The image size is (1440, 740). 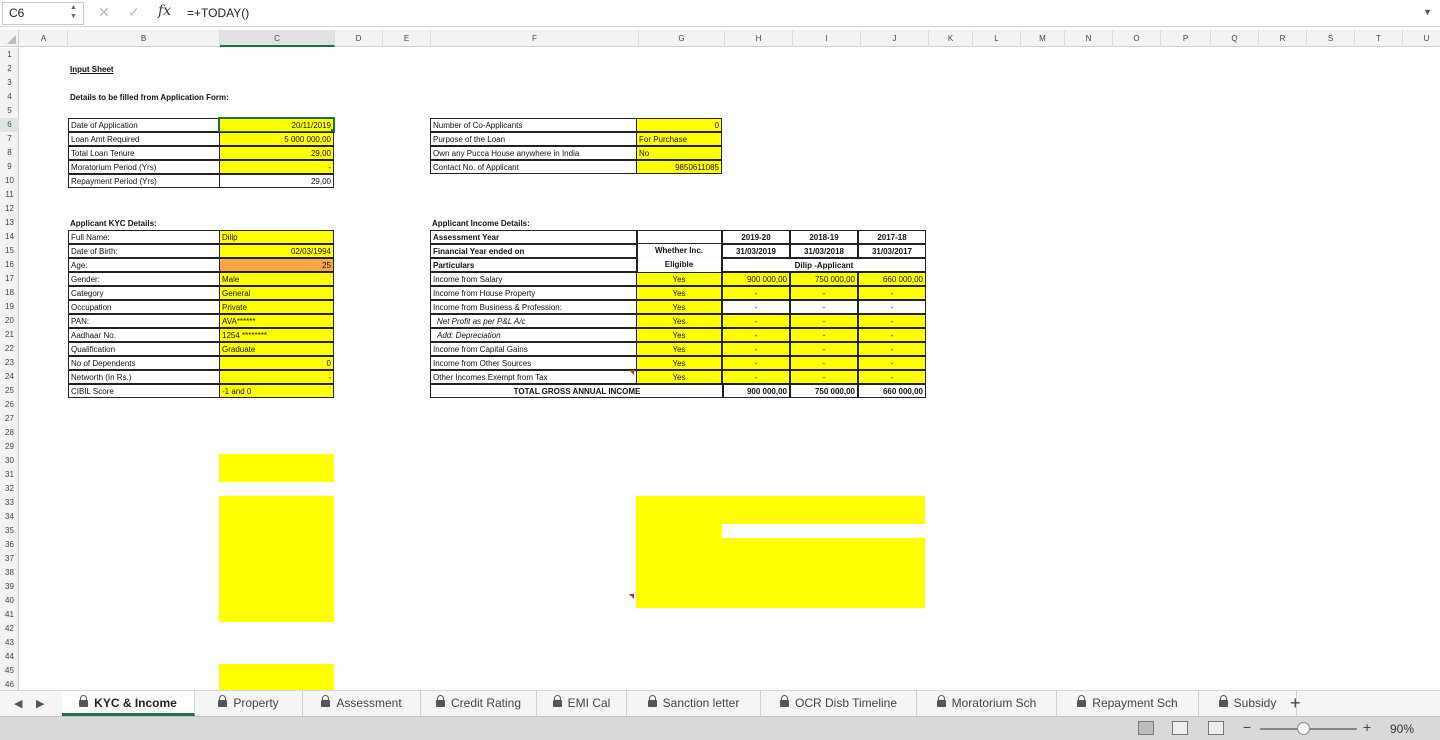 I want to click on expand-formula-bar-icon: ▼, so click(x=1427, y=12).